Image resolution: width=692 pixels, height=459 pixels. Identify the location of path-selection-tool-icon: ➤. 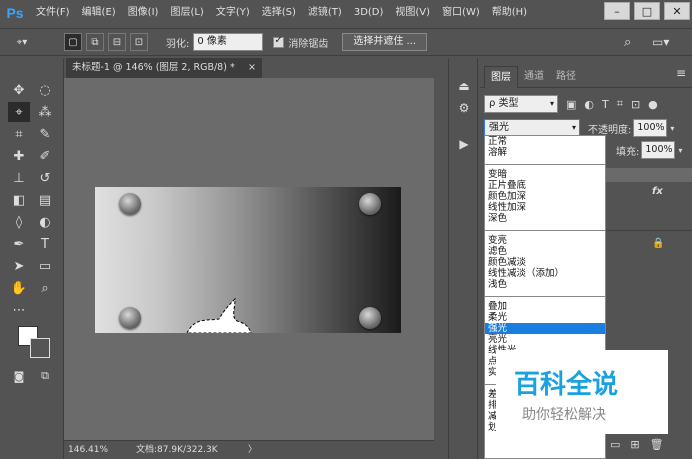
(19, 266).